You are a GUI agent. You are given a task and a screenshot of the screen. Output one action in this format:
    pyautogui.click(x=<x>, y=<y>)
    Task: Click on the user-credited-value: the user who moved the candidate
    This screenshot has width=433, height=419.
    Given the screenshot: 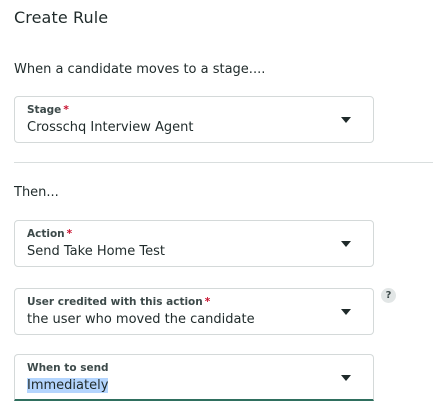 What is the action you would take?
    pyautogui.click(x=141, y=319)
    